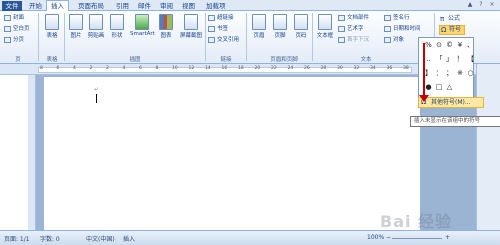 The width and height of the screenshot is (500, 245). I want to click on shapes-button: 形状, so click(117, 26).